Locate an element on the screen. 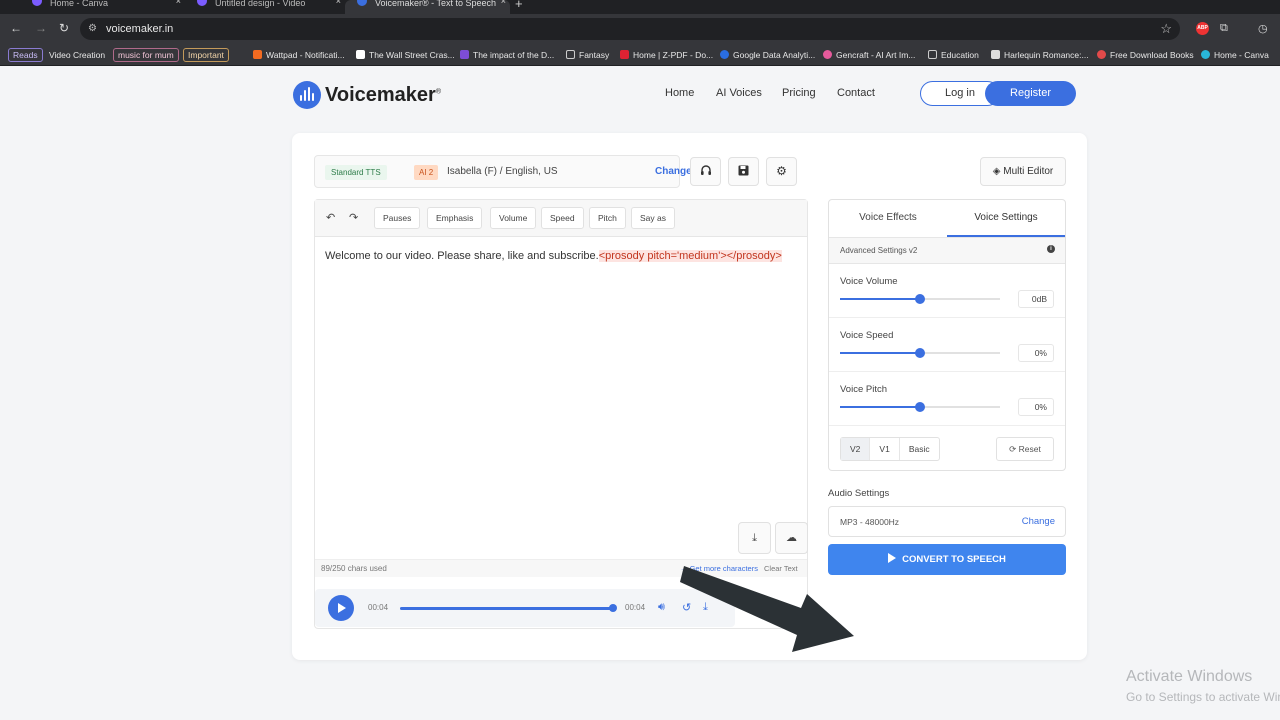  gear-icon: ⚙ is located at coordinates (781, 171).